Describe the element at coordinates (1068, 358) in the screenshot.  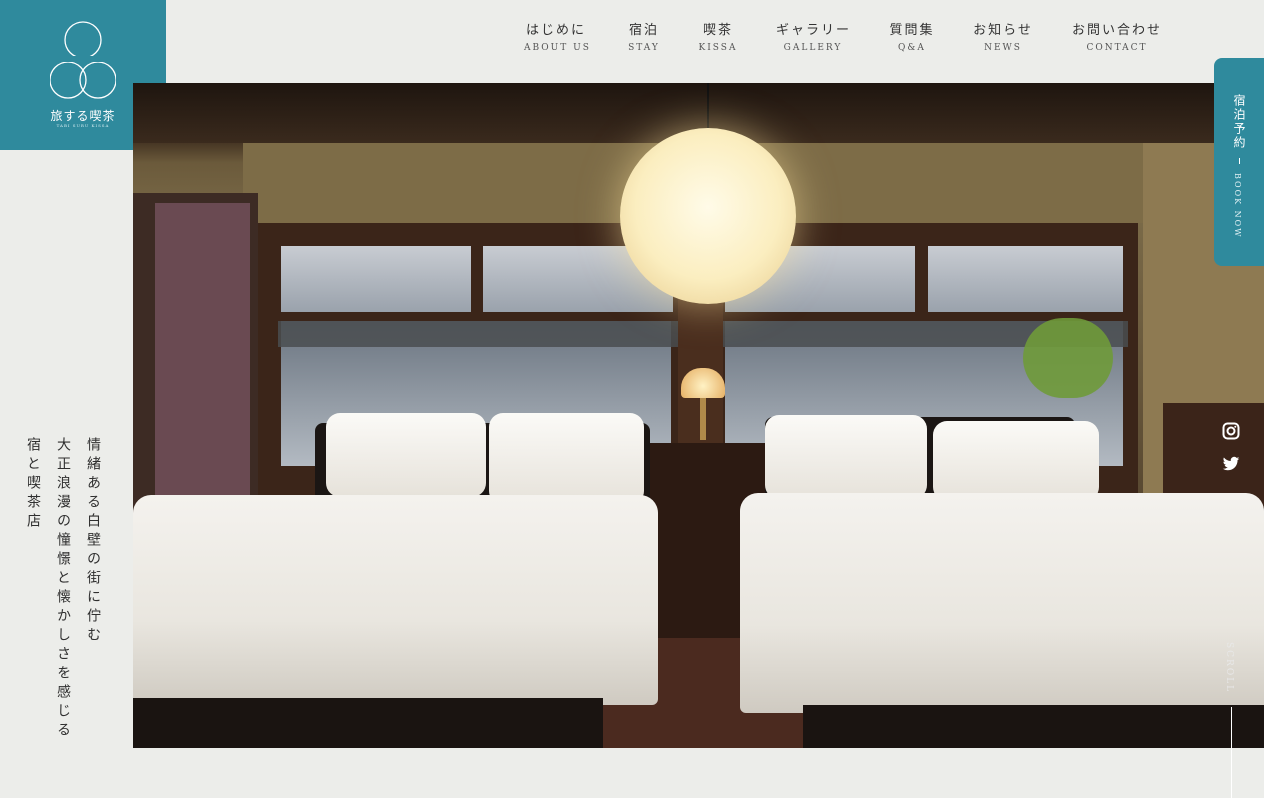
I see `garden-plant` at that location.